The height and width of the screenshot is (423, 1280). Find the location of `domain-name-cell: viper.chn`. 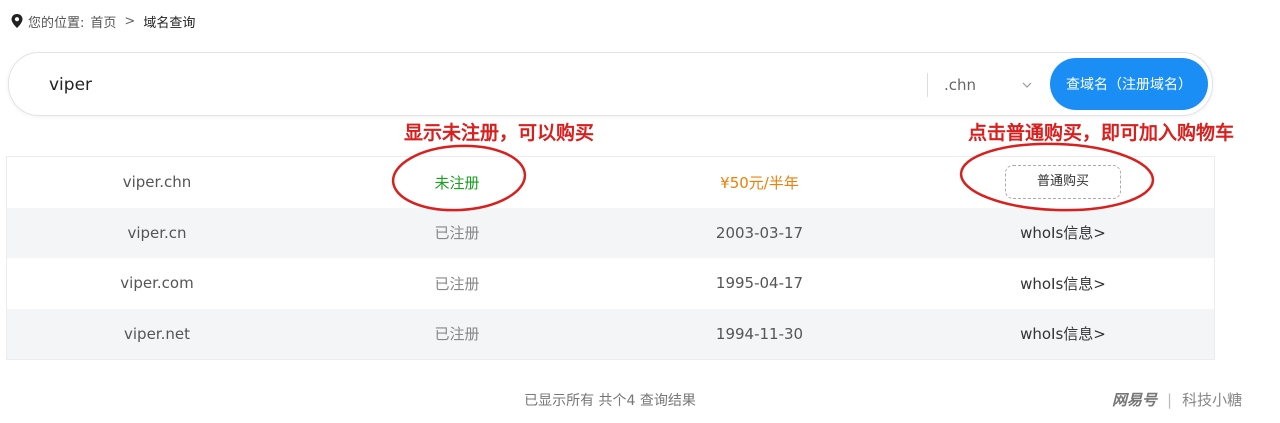

domain-name-cell: viper.chn is located at coordinates (157, 182).